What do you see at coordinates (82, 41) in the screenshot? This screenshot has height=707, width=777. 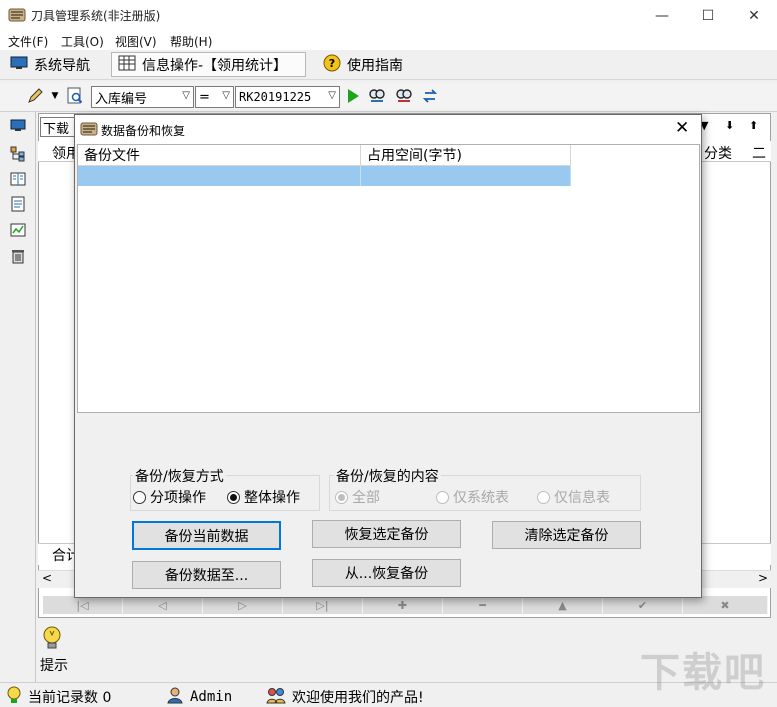 I see `menu-tools: 工具(O)` at bounding box center [82, 41].